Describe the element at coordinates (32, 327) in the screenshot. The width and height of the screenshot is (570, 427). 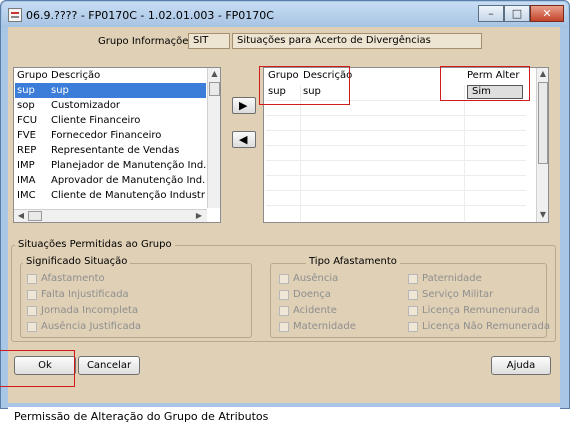
I see `checkbox-ausencia-justificada` at that location.